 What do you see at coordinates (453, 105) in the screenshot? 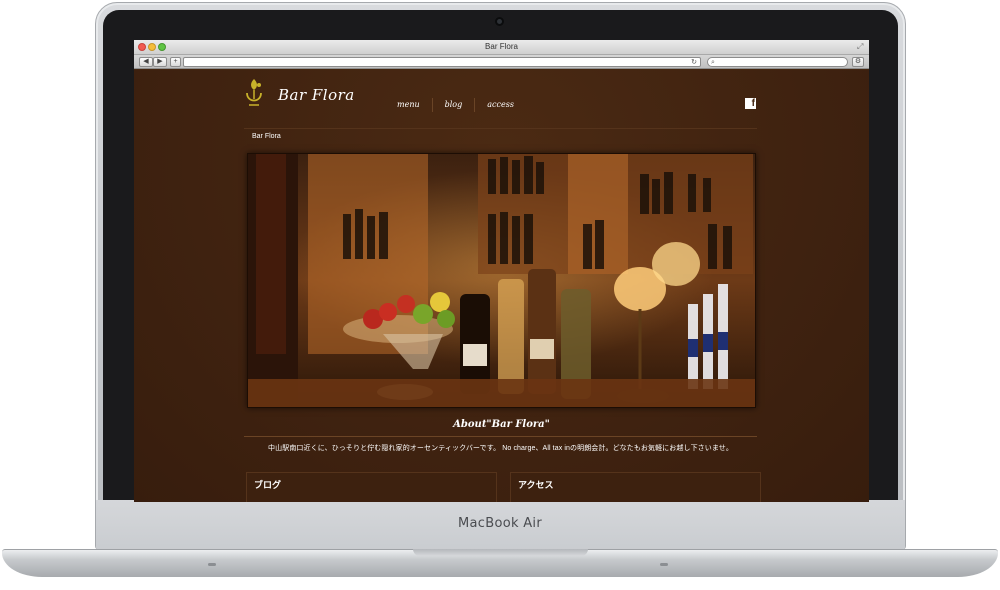
I see `nav-item-blog: blog` at bounding box center [453, 105].